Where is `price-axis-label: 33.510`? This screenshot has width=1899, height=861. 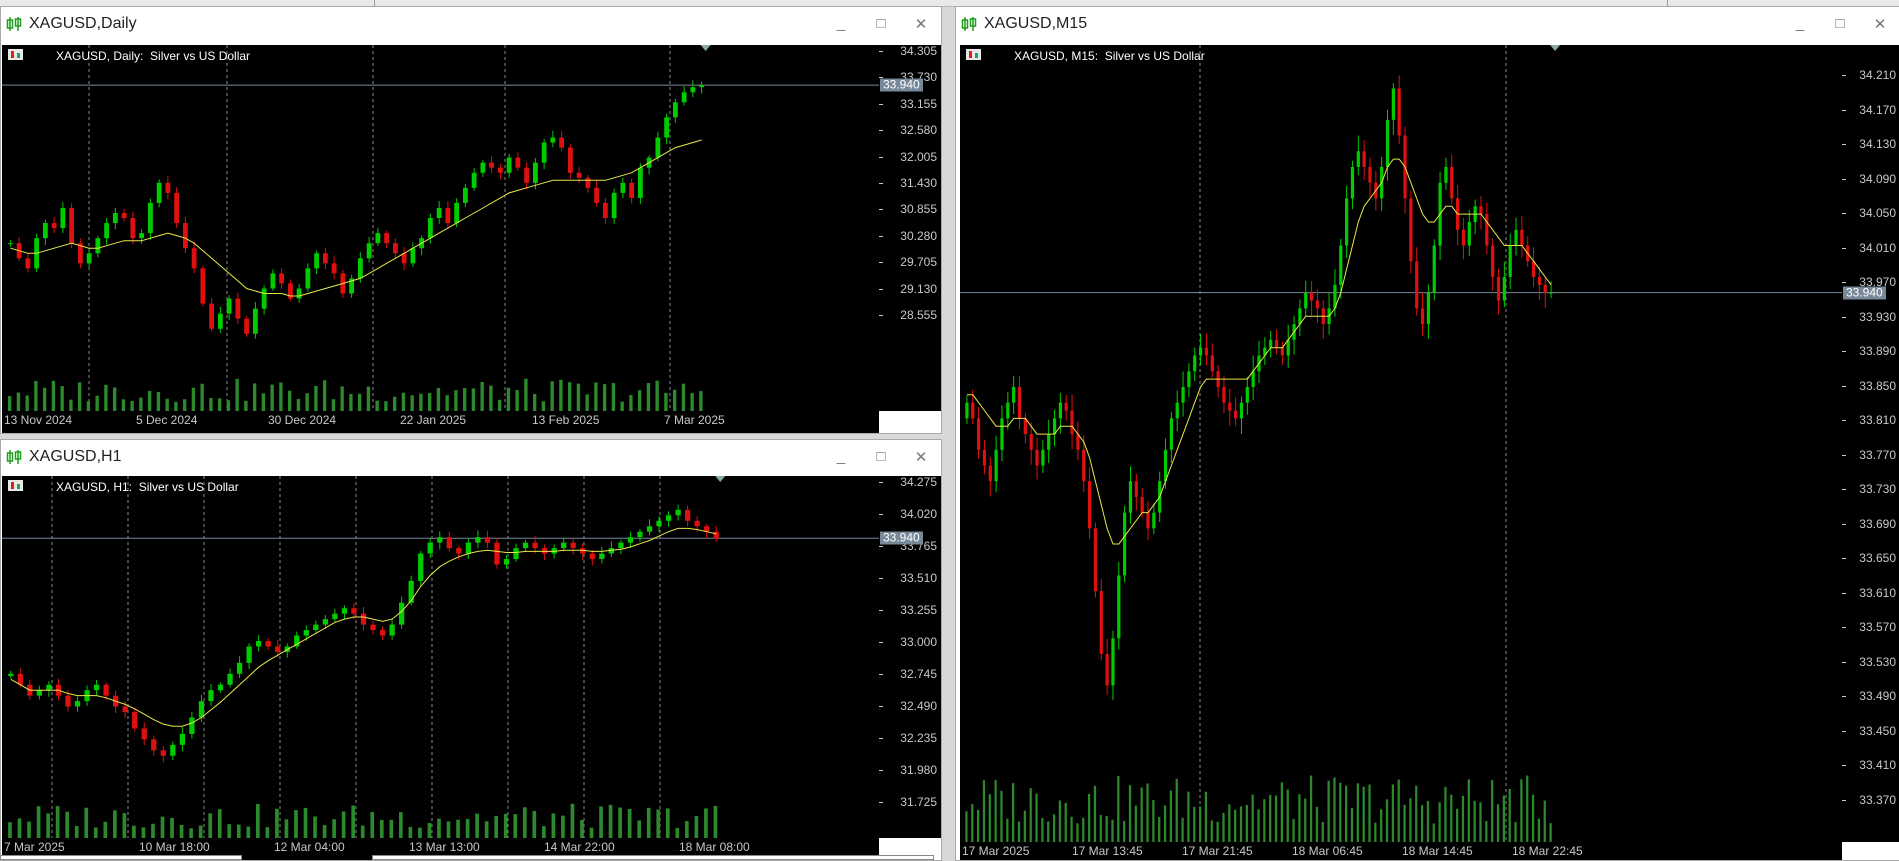
price-axis-label: 33.510 is located at coordinates (918, 578).